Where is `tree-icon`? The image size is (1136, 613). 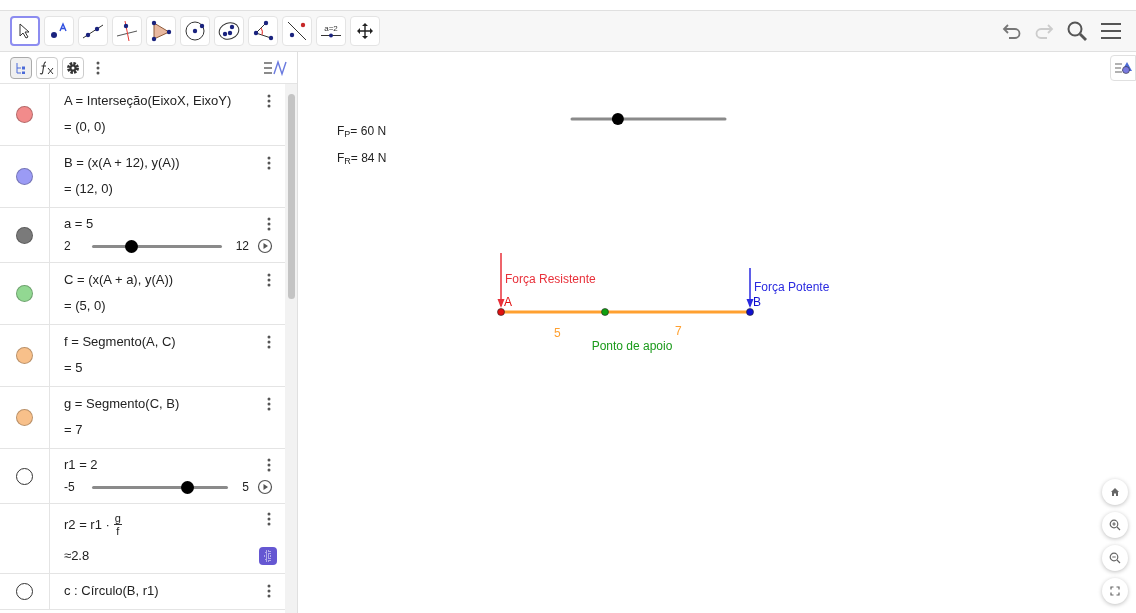 tree-icon is located at coordinates (21, 67).